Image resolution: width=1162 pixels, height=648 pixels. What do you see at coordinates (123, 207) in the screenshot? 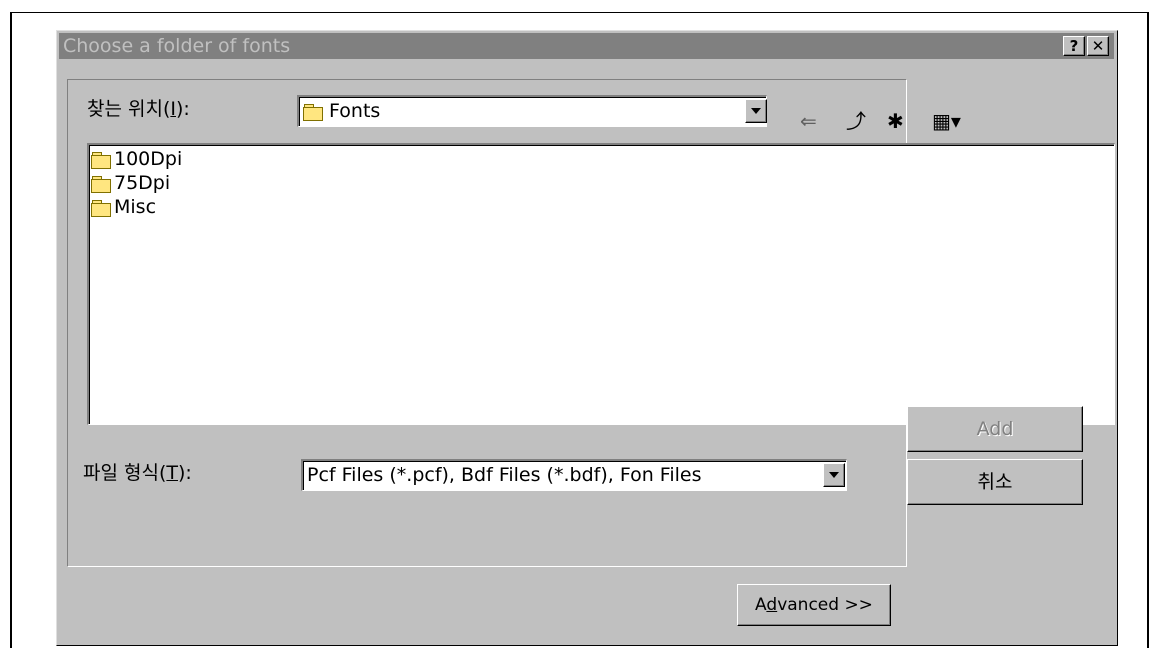
I see `list-item: Misc` at bounding box center [123, 207].